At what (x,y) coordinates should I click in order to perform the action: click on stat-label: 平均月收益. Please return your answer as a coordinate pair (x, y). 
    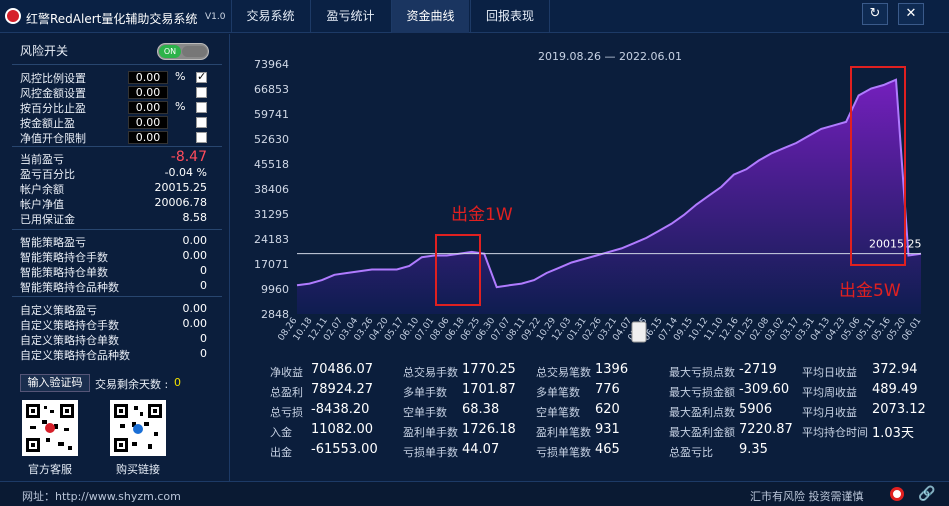
    Looking at the image, I should click on (829, 412).